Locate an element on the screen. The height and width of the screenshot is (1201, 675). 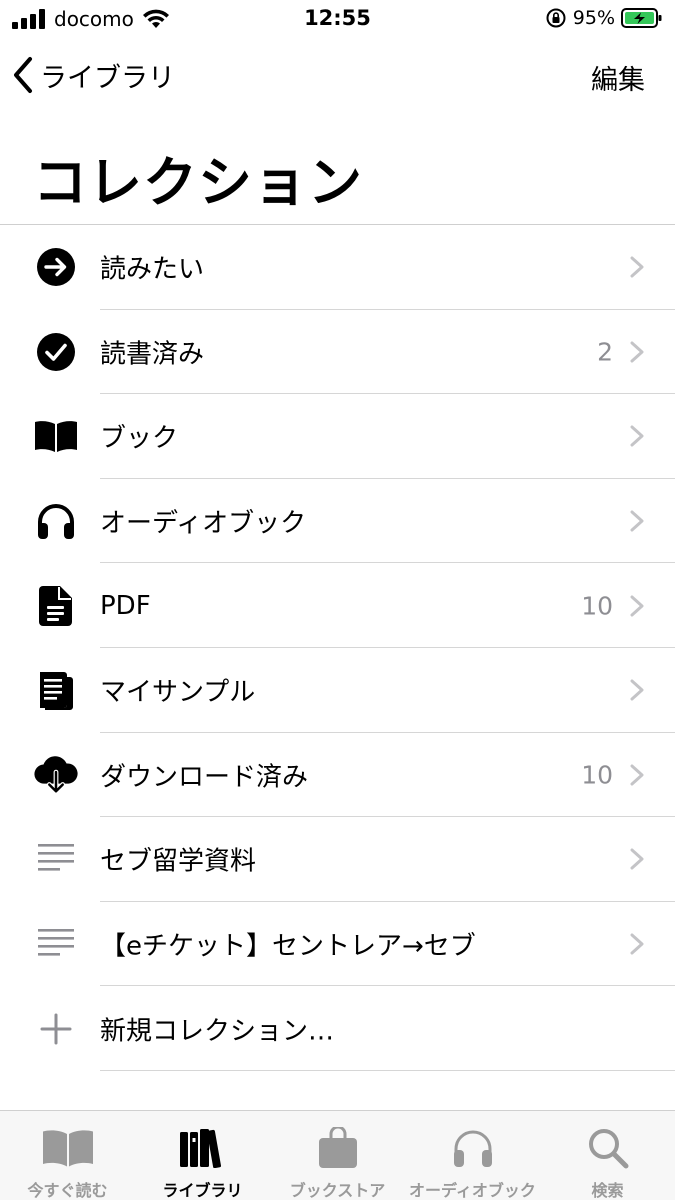
tab-bar: 今すぐ読む ライブラリ ブックストア オーディオブック 検索 is located at coordinates (337, 1155).